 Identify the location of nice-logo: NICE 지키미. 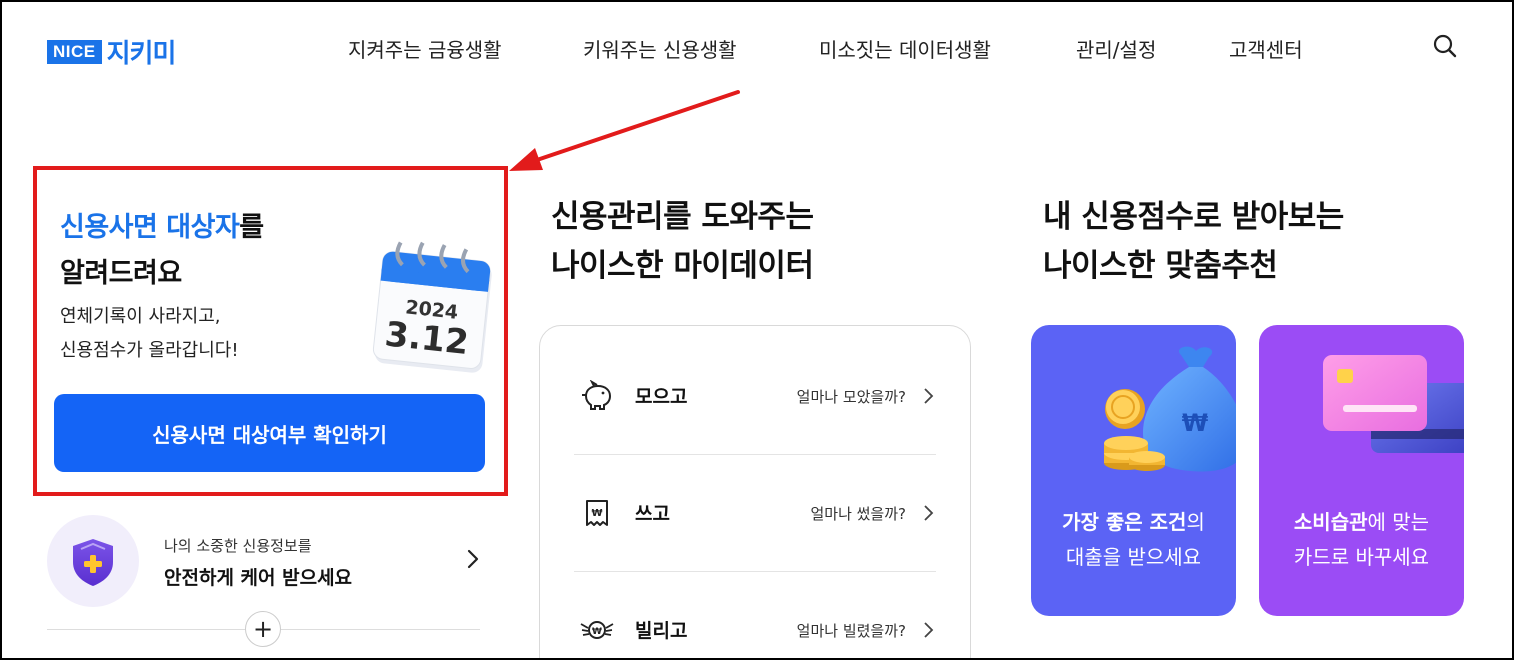
(112, 51).